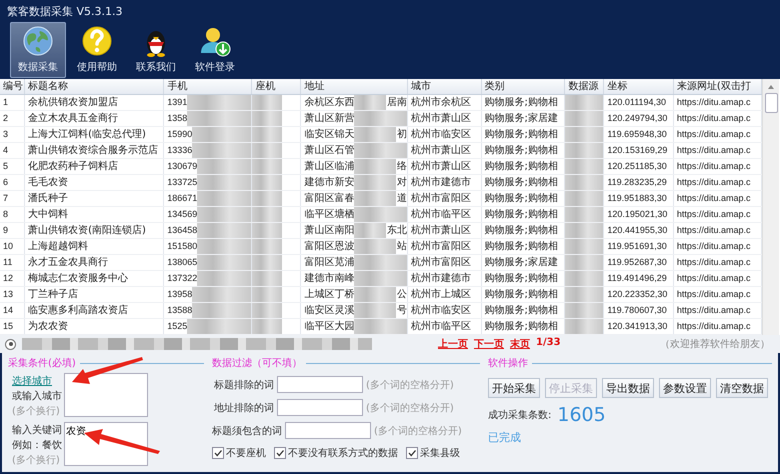 The width and height of the screenshot is (780, 474). What do you see at coordinates (401, 135) in the screenshot?
I see `table-cell-text: 初` at bounding box center [401, 135].